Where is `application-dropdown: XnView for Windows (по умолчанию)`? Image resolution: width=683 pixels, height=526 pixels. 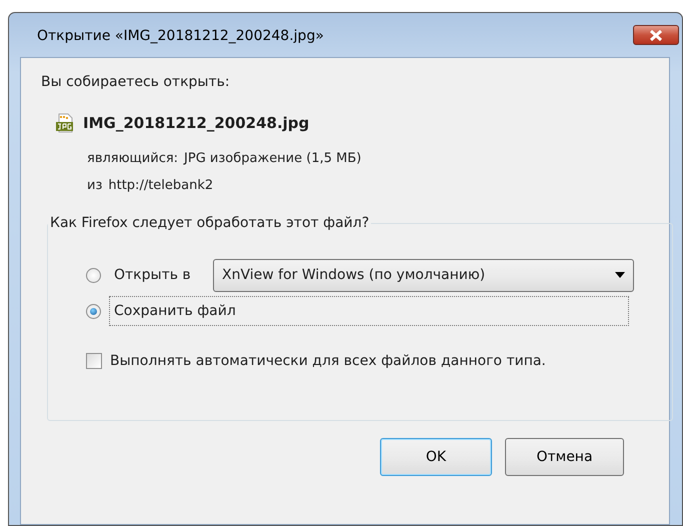
application-dropdown: XnView for Windows (по умолчанию) is located at coordinates (423, 275).